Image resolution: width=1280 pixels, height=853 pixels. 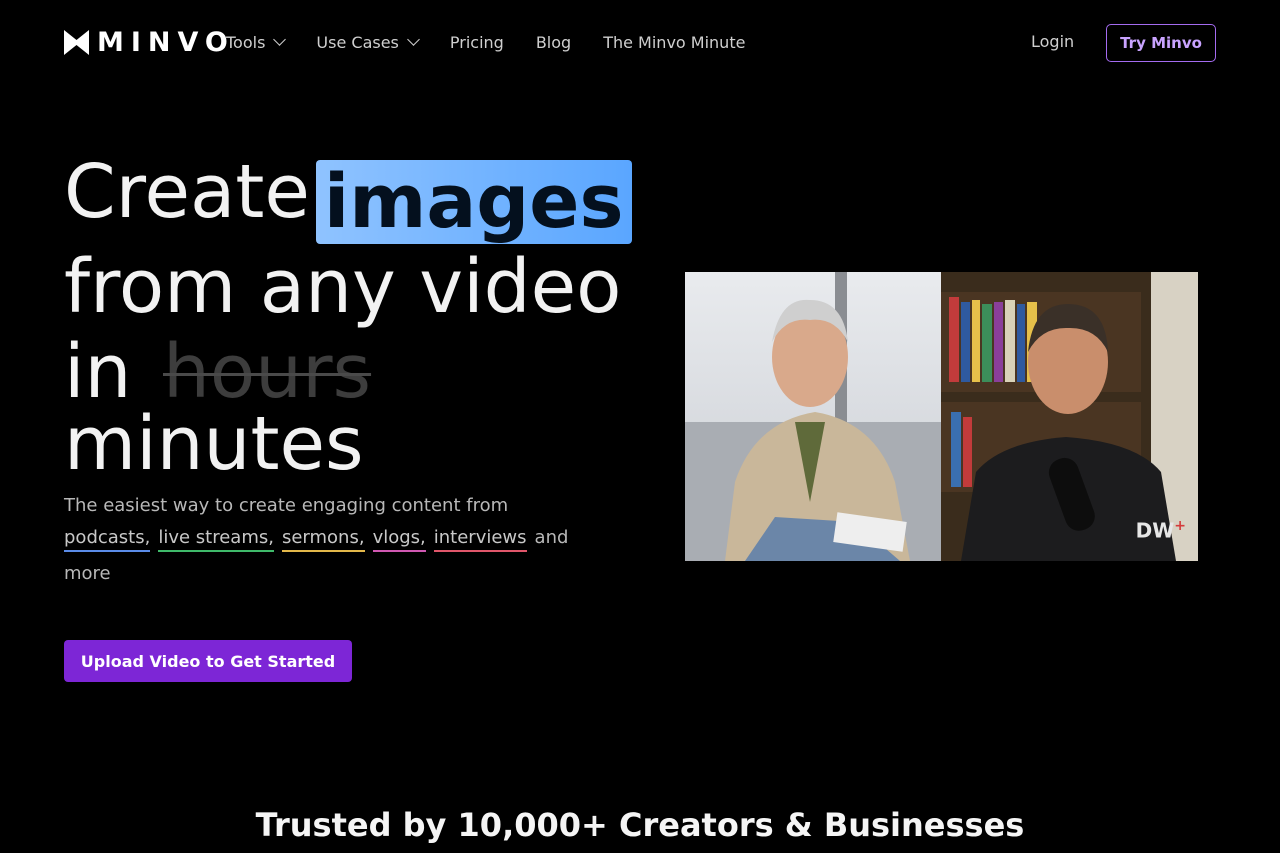 I want to click on video-panel-right: DW+, so click(x=1069, y=416).